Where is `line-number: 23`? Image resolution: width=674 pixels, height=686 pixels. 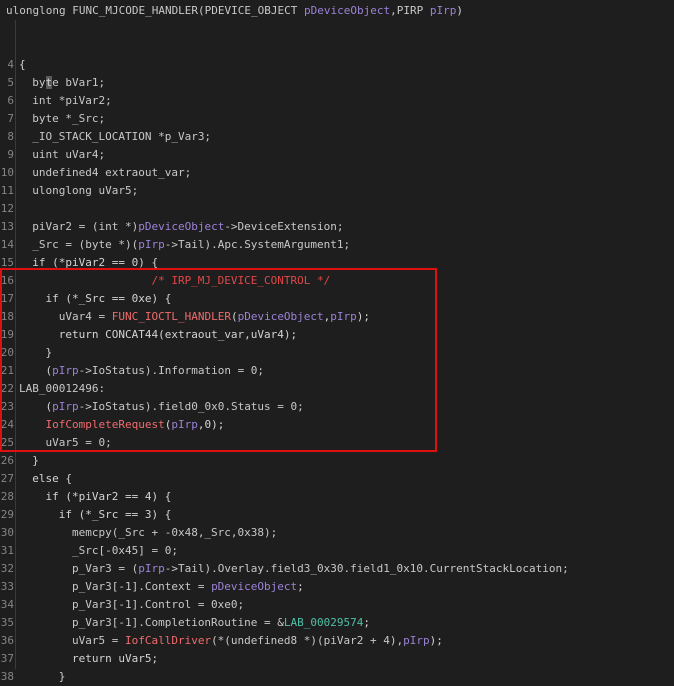
line-number: 23 is located at coordinates (7, 406).